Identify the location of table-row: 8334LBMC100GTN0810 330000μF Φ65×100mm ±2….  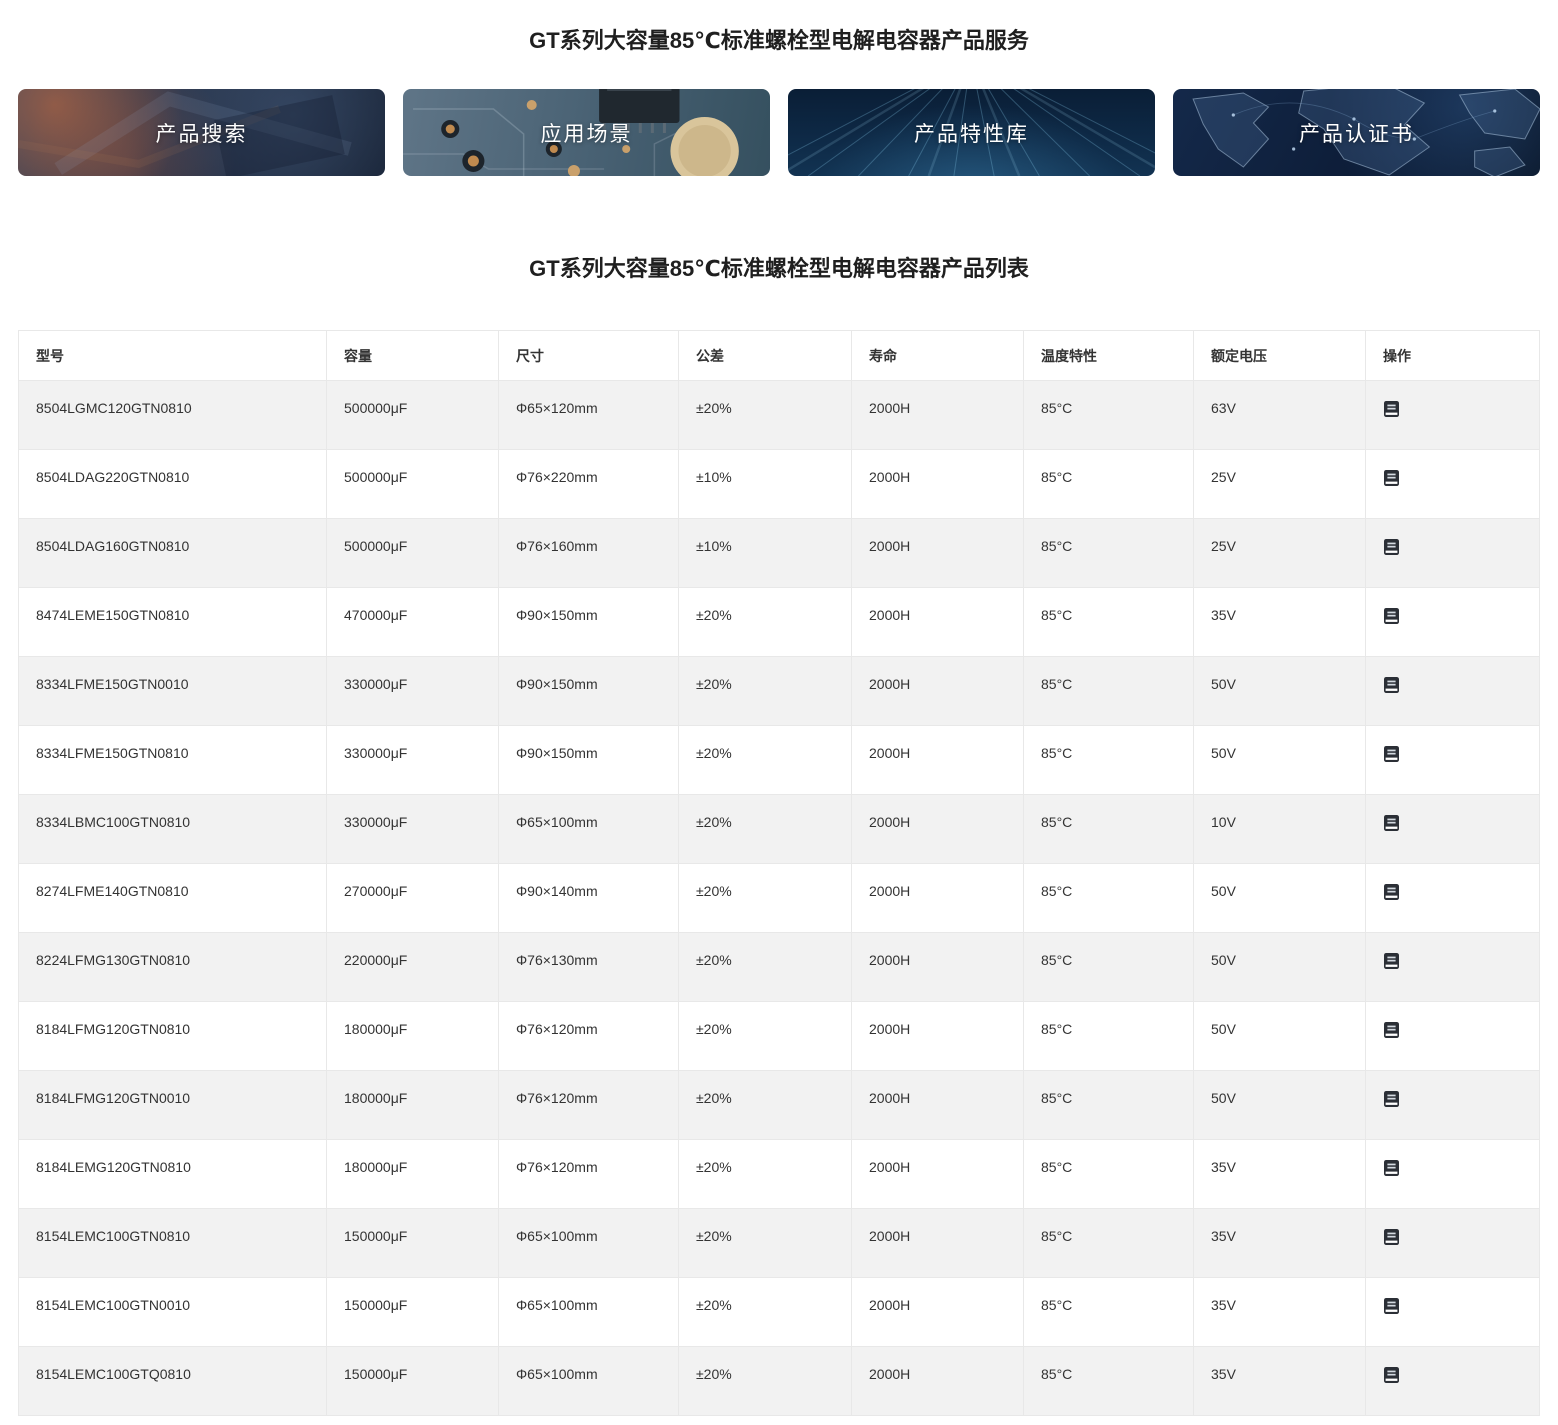
(779, 829).